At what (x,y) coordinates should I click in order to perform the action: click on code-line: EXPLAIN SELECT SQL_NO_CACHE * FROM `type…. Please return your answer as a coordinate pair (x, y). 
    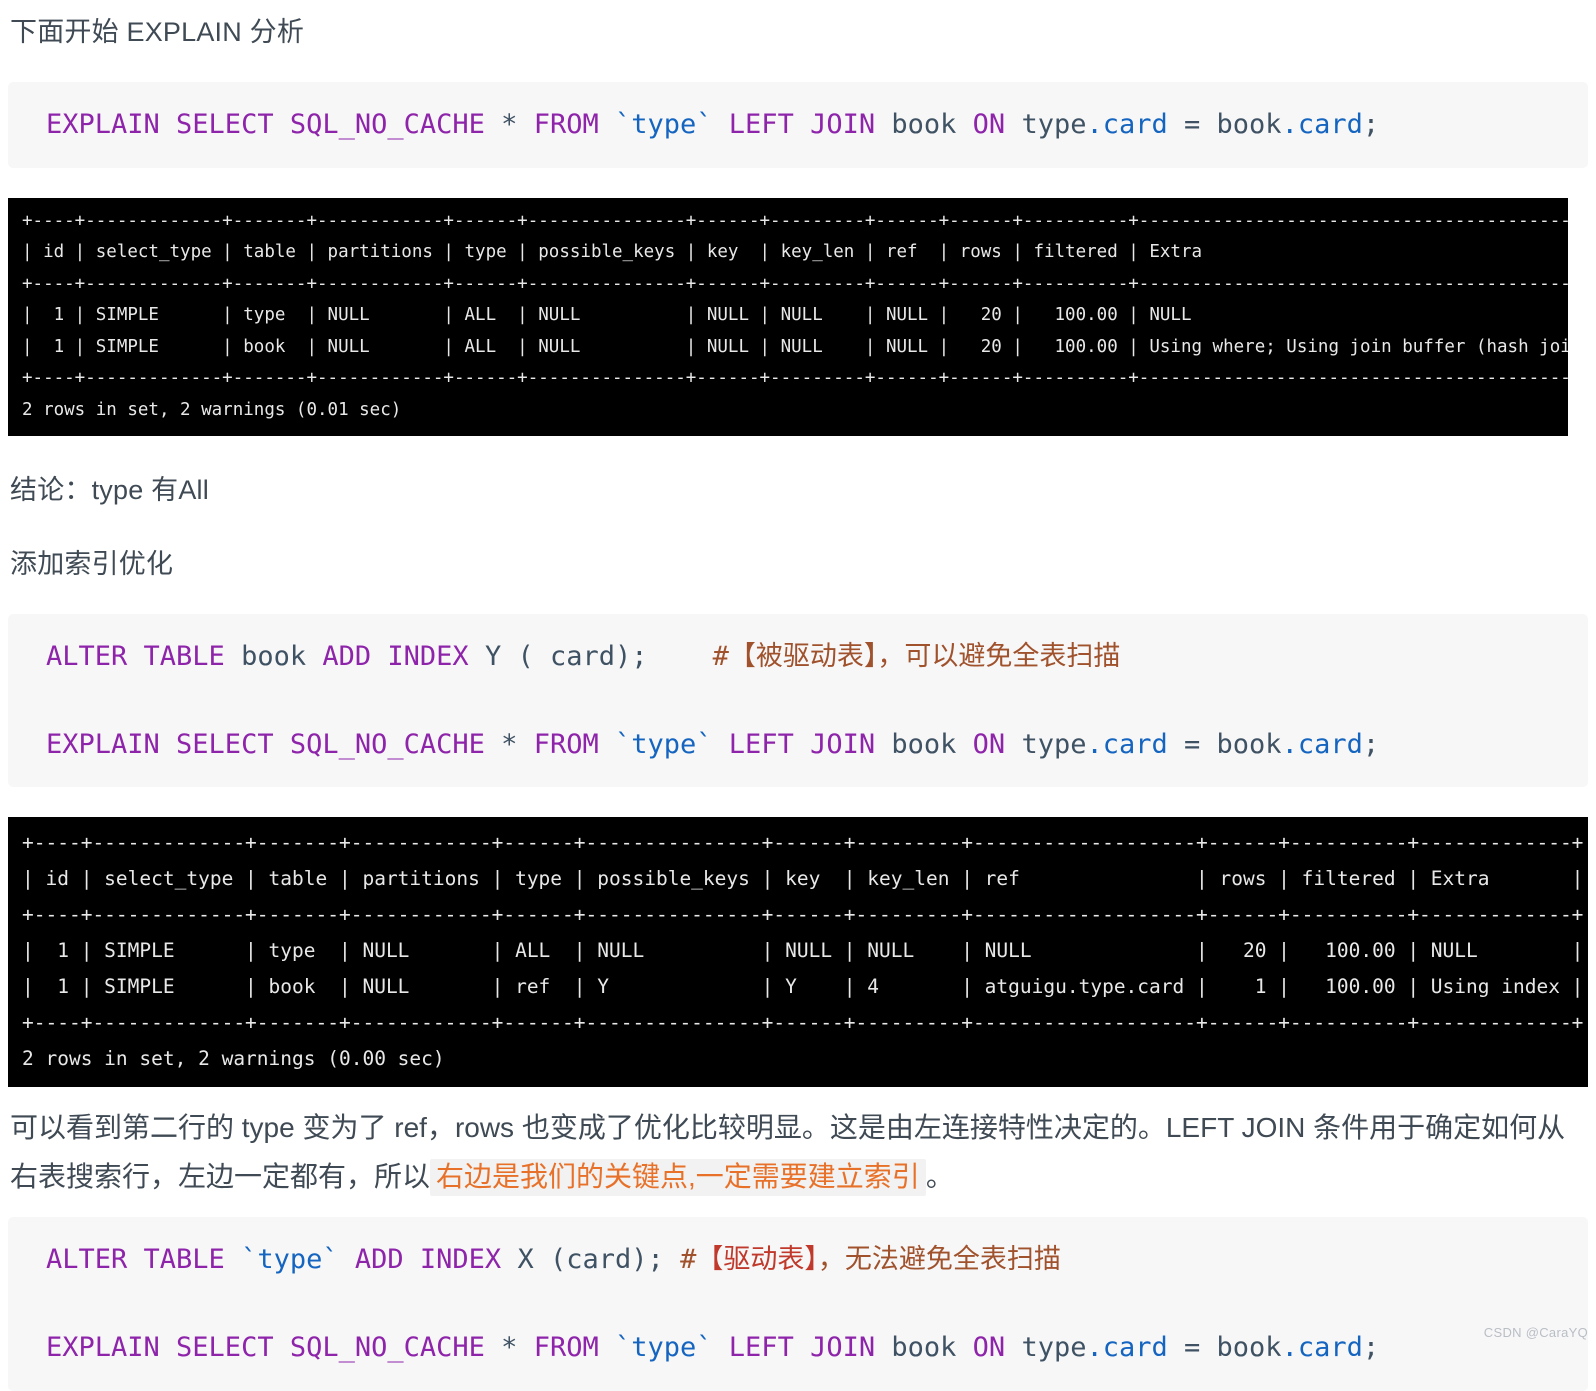
    Looking at the image, I should click on (798, 125).